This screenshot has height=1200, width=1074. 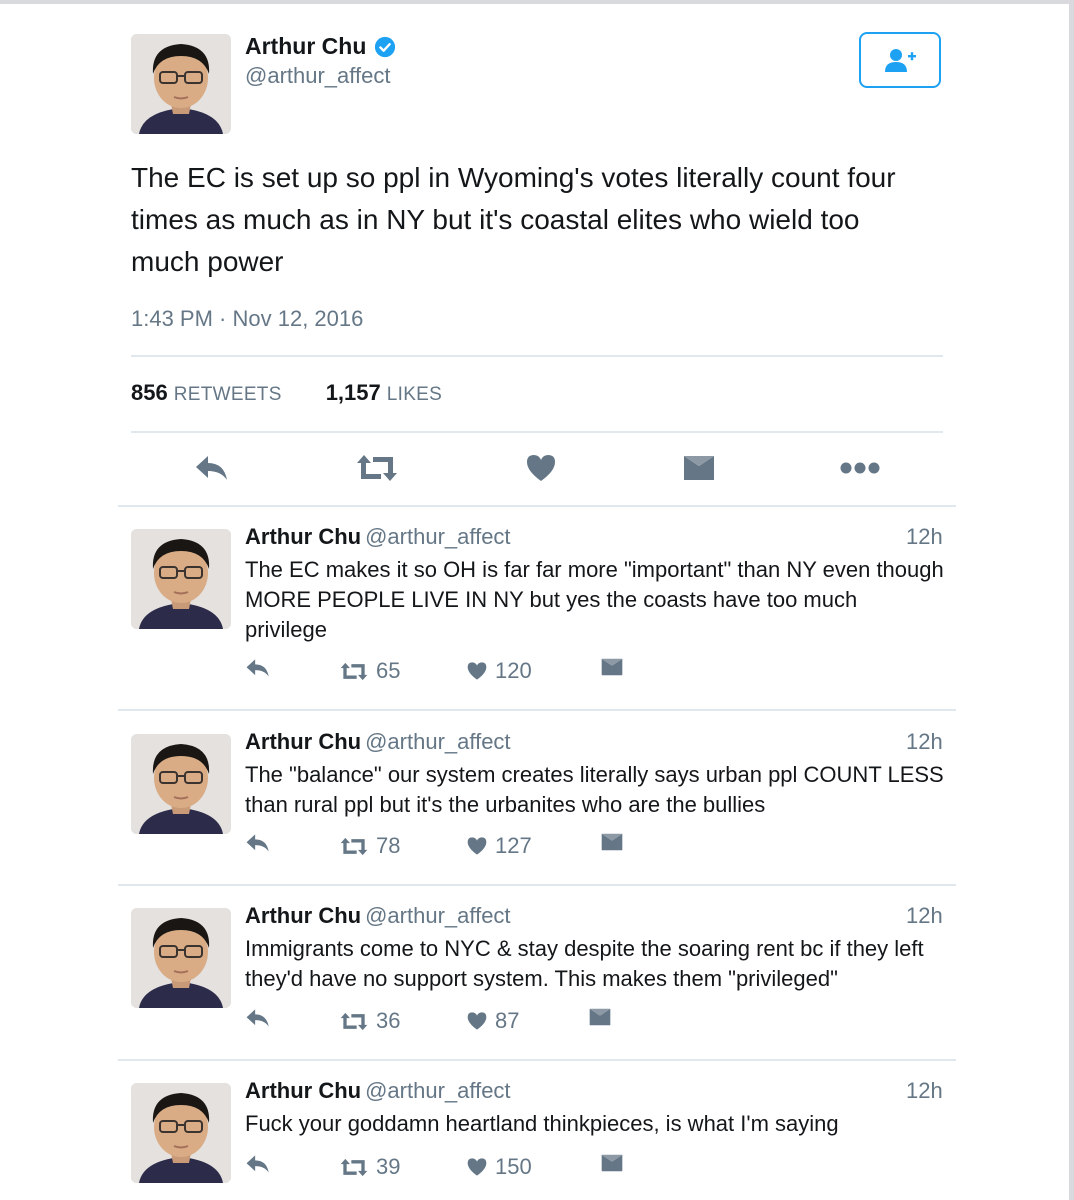 I want to click on likes-label: LIKES, so click(x=414, y=394).